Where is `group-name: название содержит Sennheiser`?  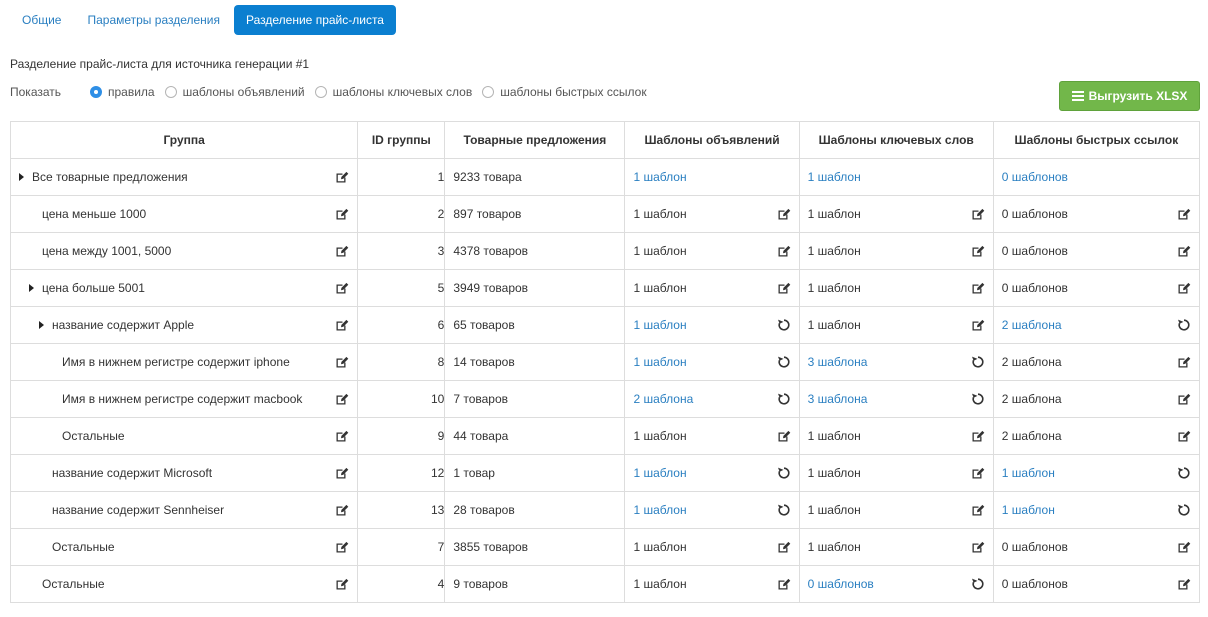 group-name: название содержит Sennheiser is located at coordinates (138, 510).